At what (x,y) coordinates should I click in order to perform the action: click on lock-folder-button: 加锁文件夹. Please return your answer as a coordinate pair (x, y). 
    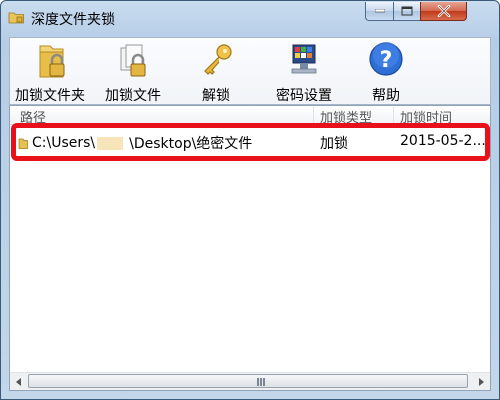
    Looking at the image, I should click on (50, 72).